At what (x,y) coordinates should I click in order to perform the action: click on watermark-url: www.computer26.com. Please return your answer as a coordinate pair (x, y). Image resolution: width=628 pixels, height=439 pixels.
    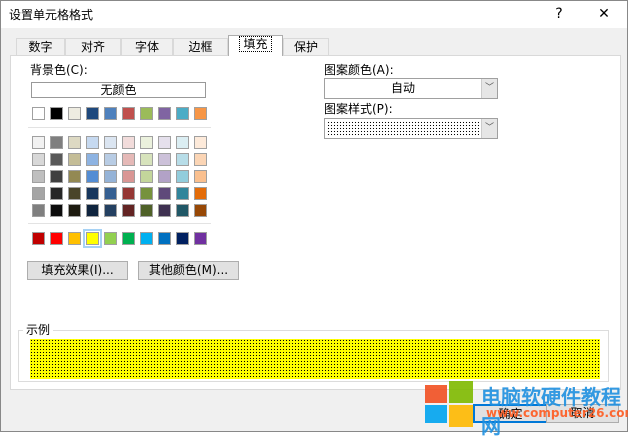
    Looking at the image, I should click on (557, 413).